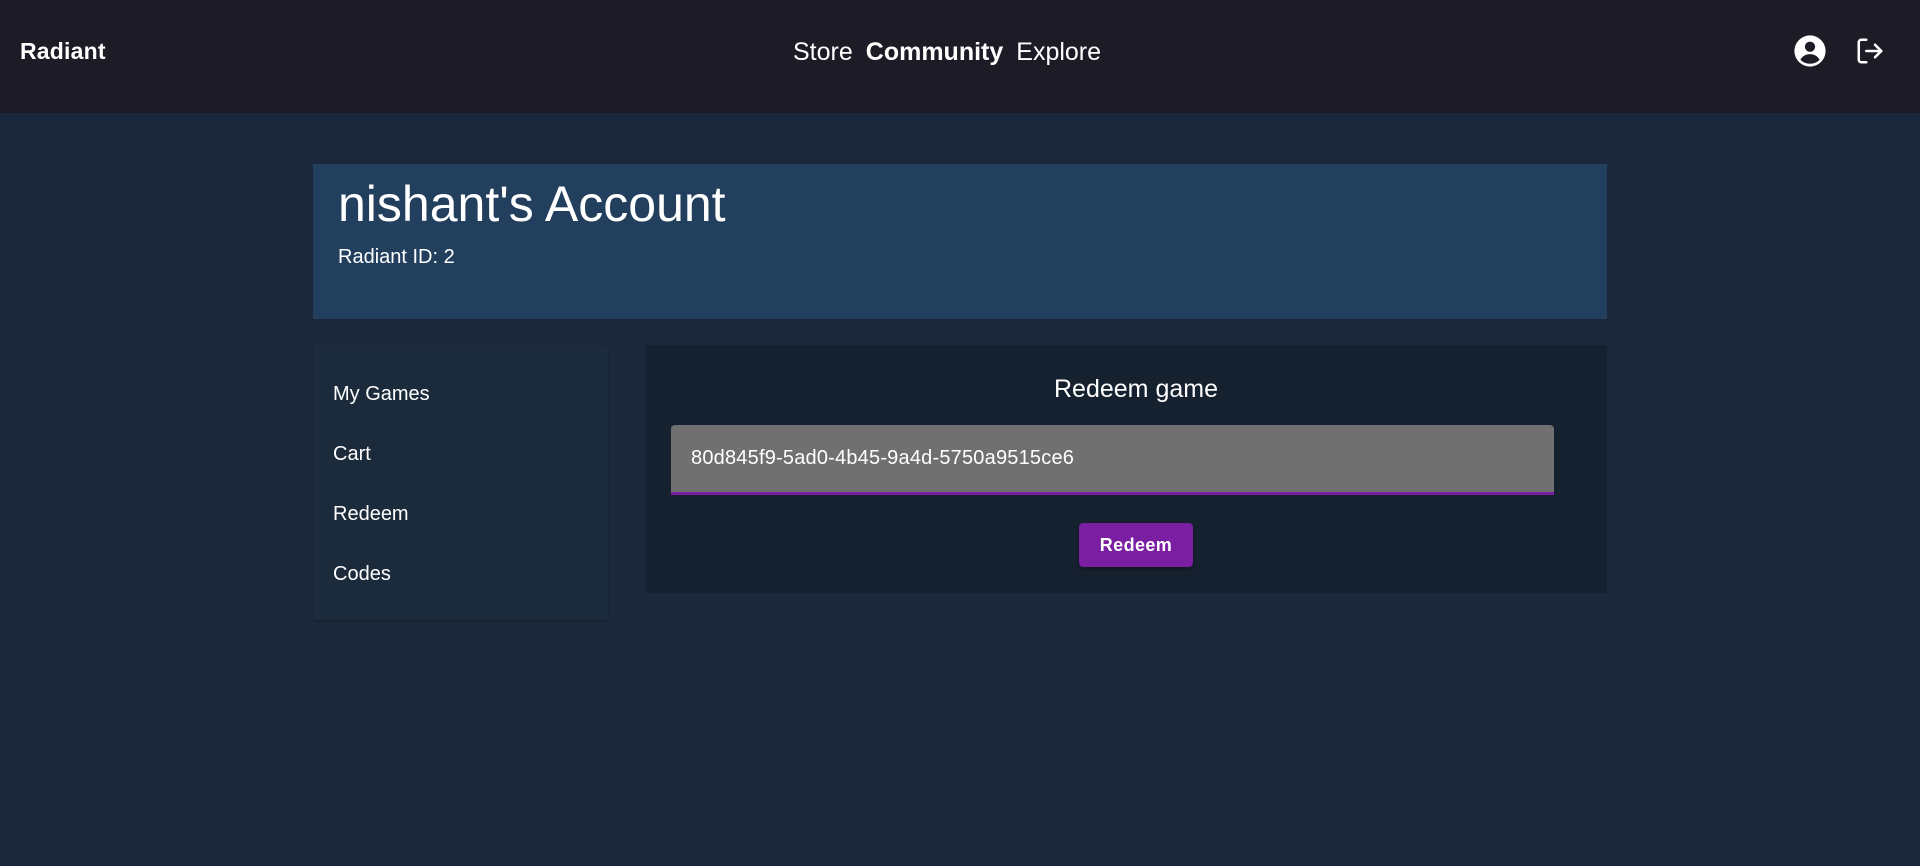 This screenshot has width=1920, height=866. I want to click on redeem-code-input, so click(1112, 458).